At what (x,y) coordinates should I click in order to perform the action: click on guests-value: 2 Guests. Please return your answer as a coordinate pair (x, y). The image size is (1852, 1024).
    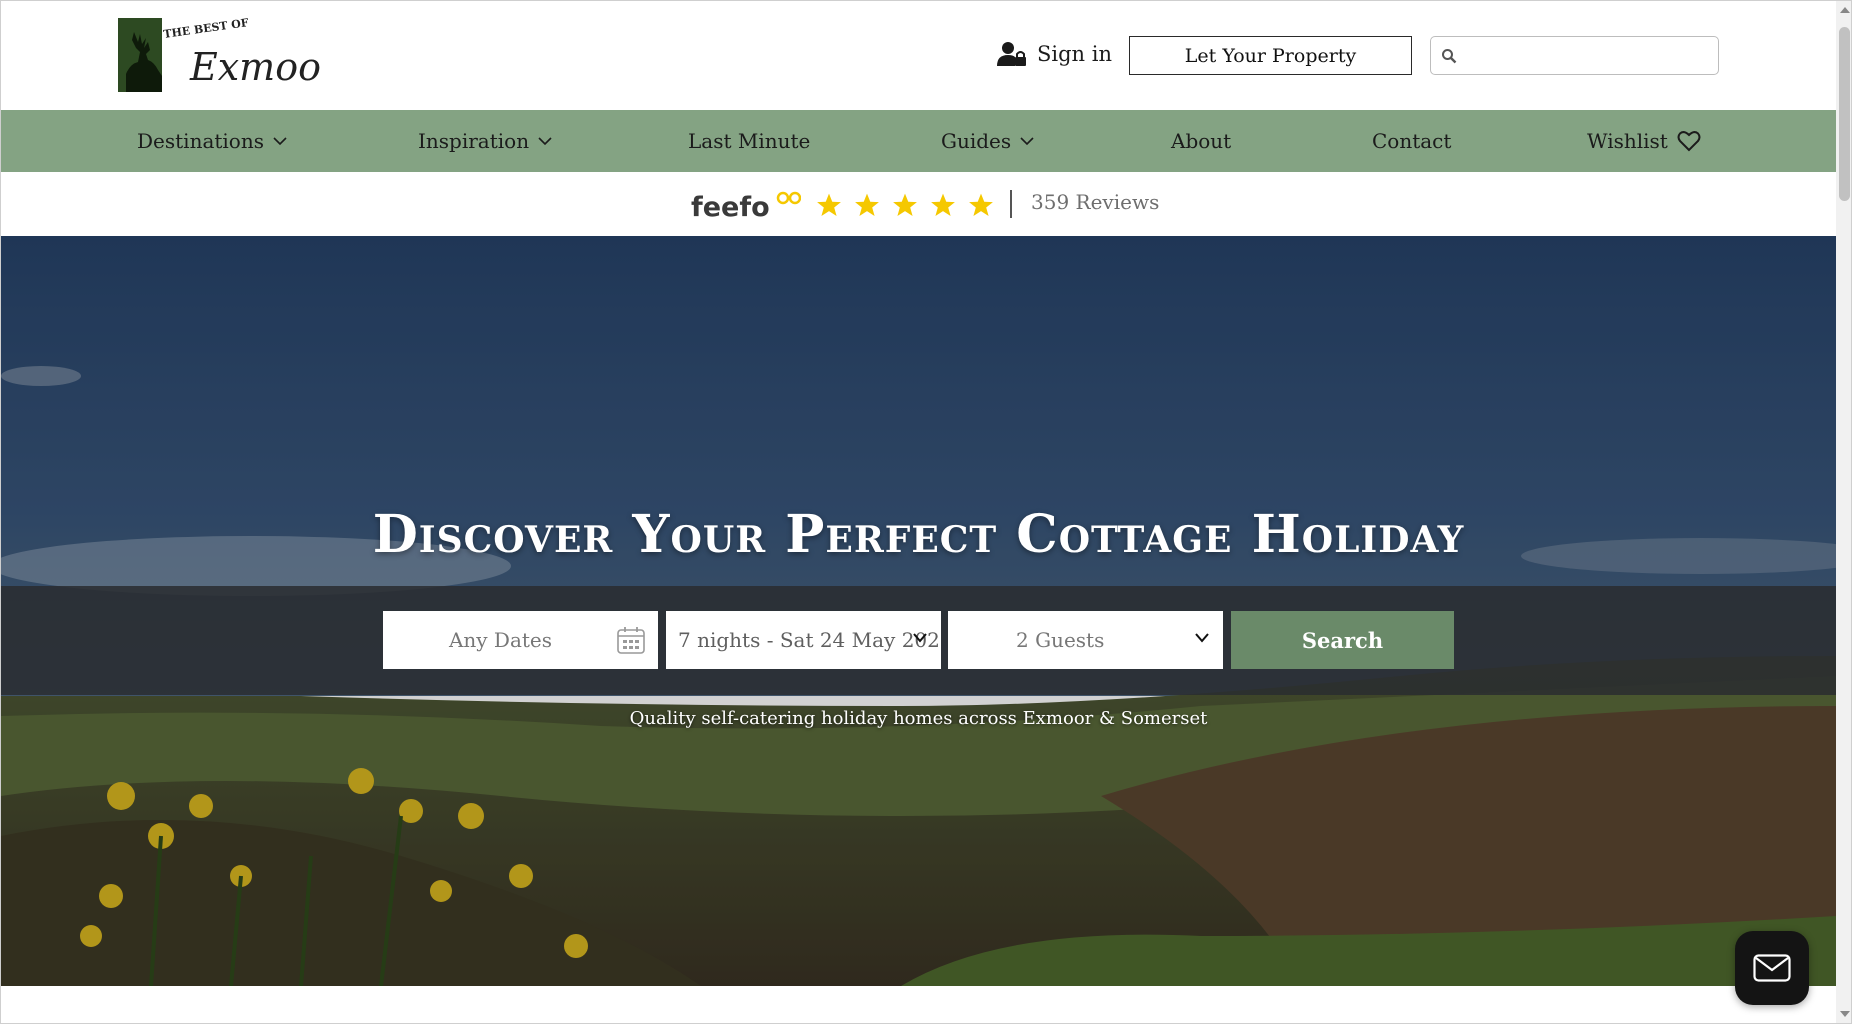
    Looking at the image, I should click on (1060, 640).